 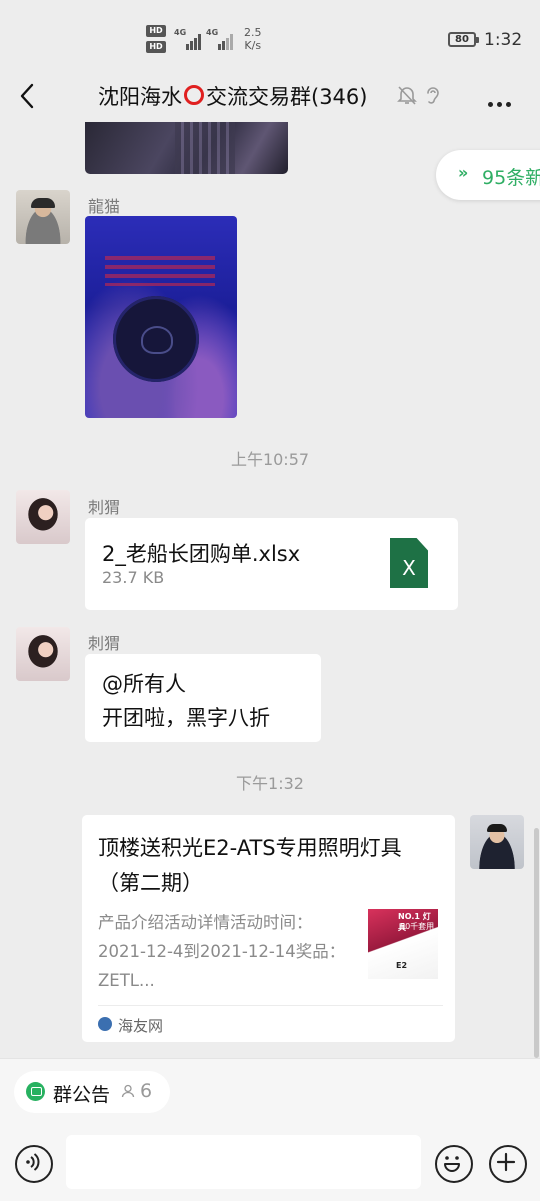 What do you see at coordinates (250, 865) in the screenshot?
I see `link-title: 顶楼送积光E2-ATS专用照明灯具（第二期）` at bounding box center [250, 865].